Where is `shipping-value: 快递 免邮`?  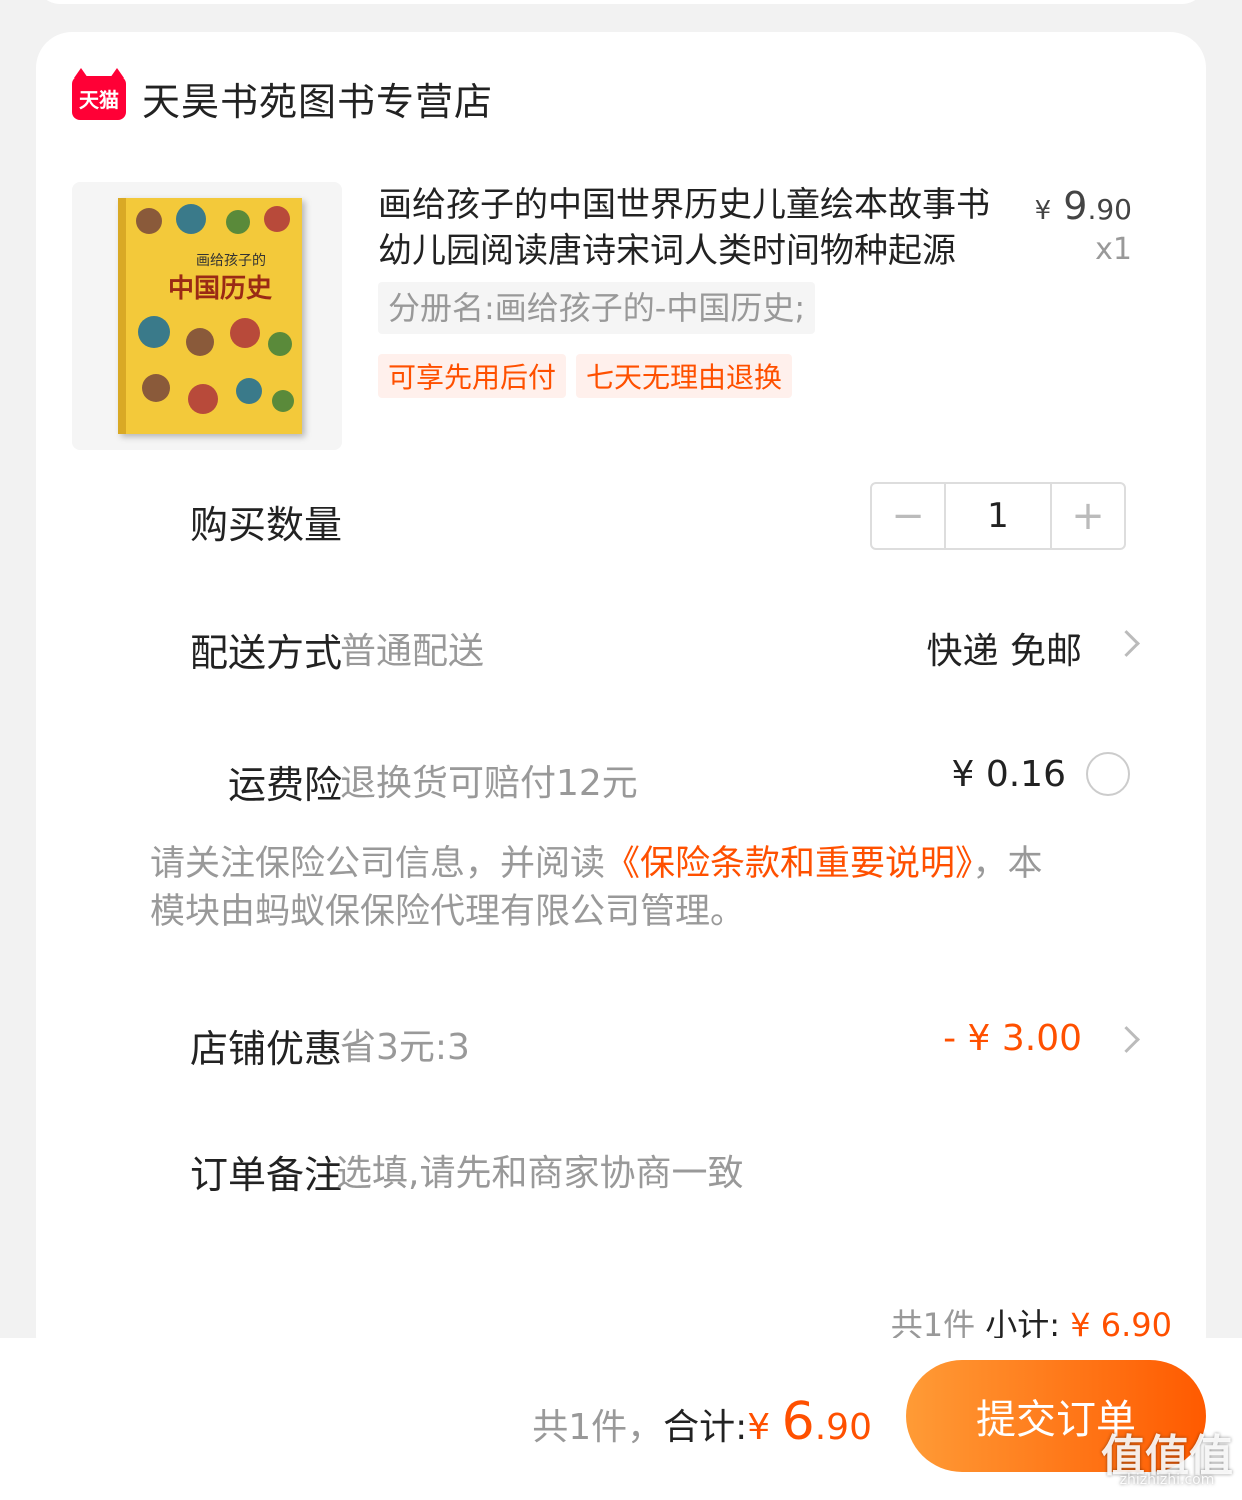
shipping-value: 快递 免邮 is located at coordinates (1004, 651).